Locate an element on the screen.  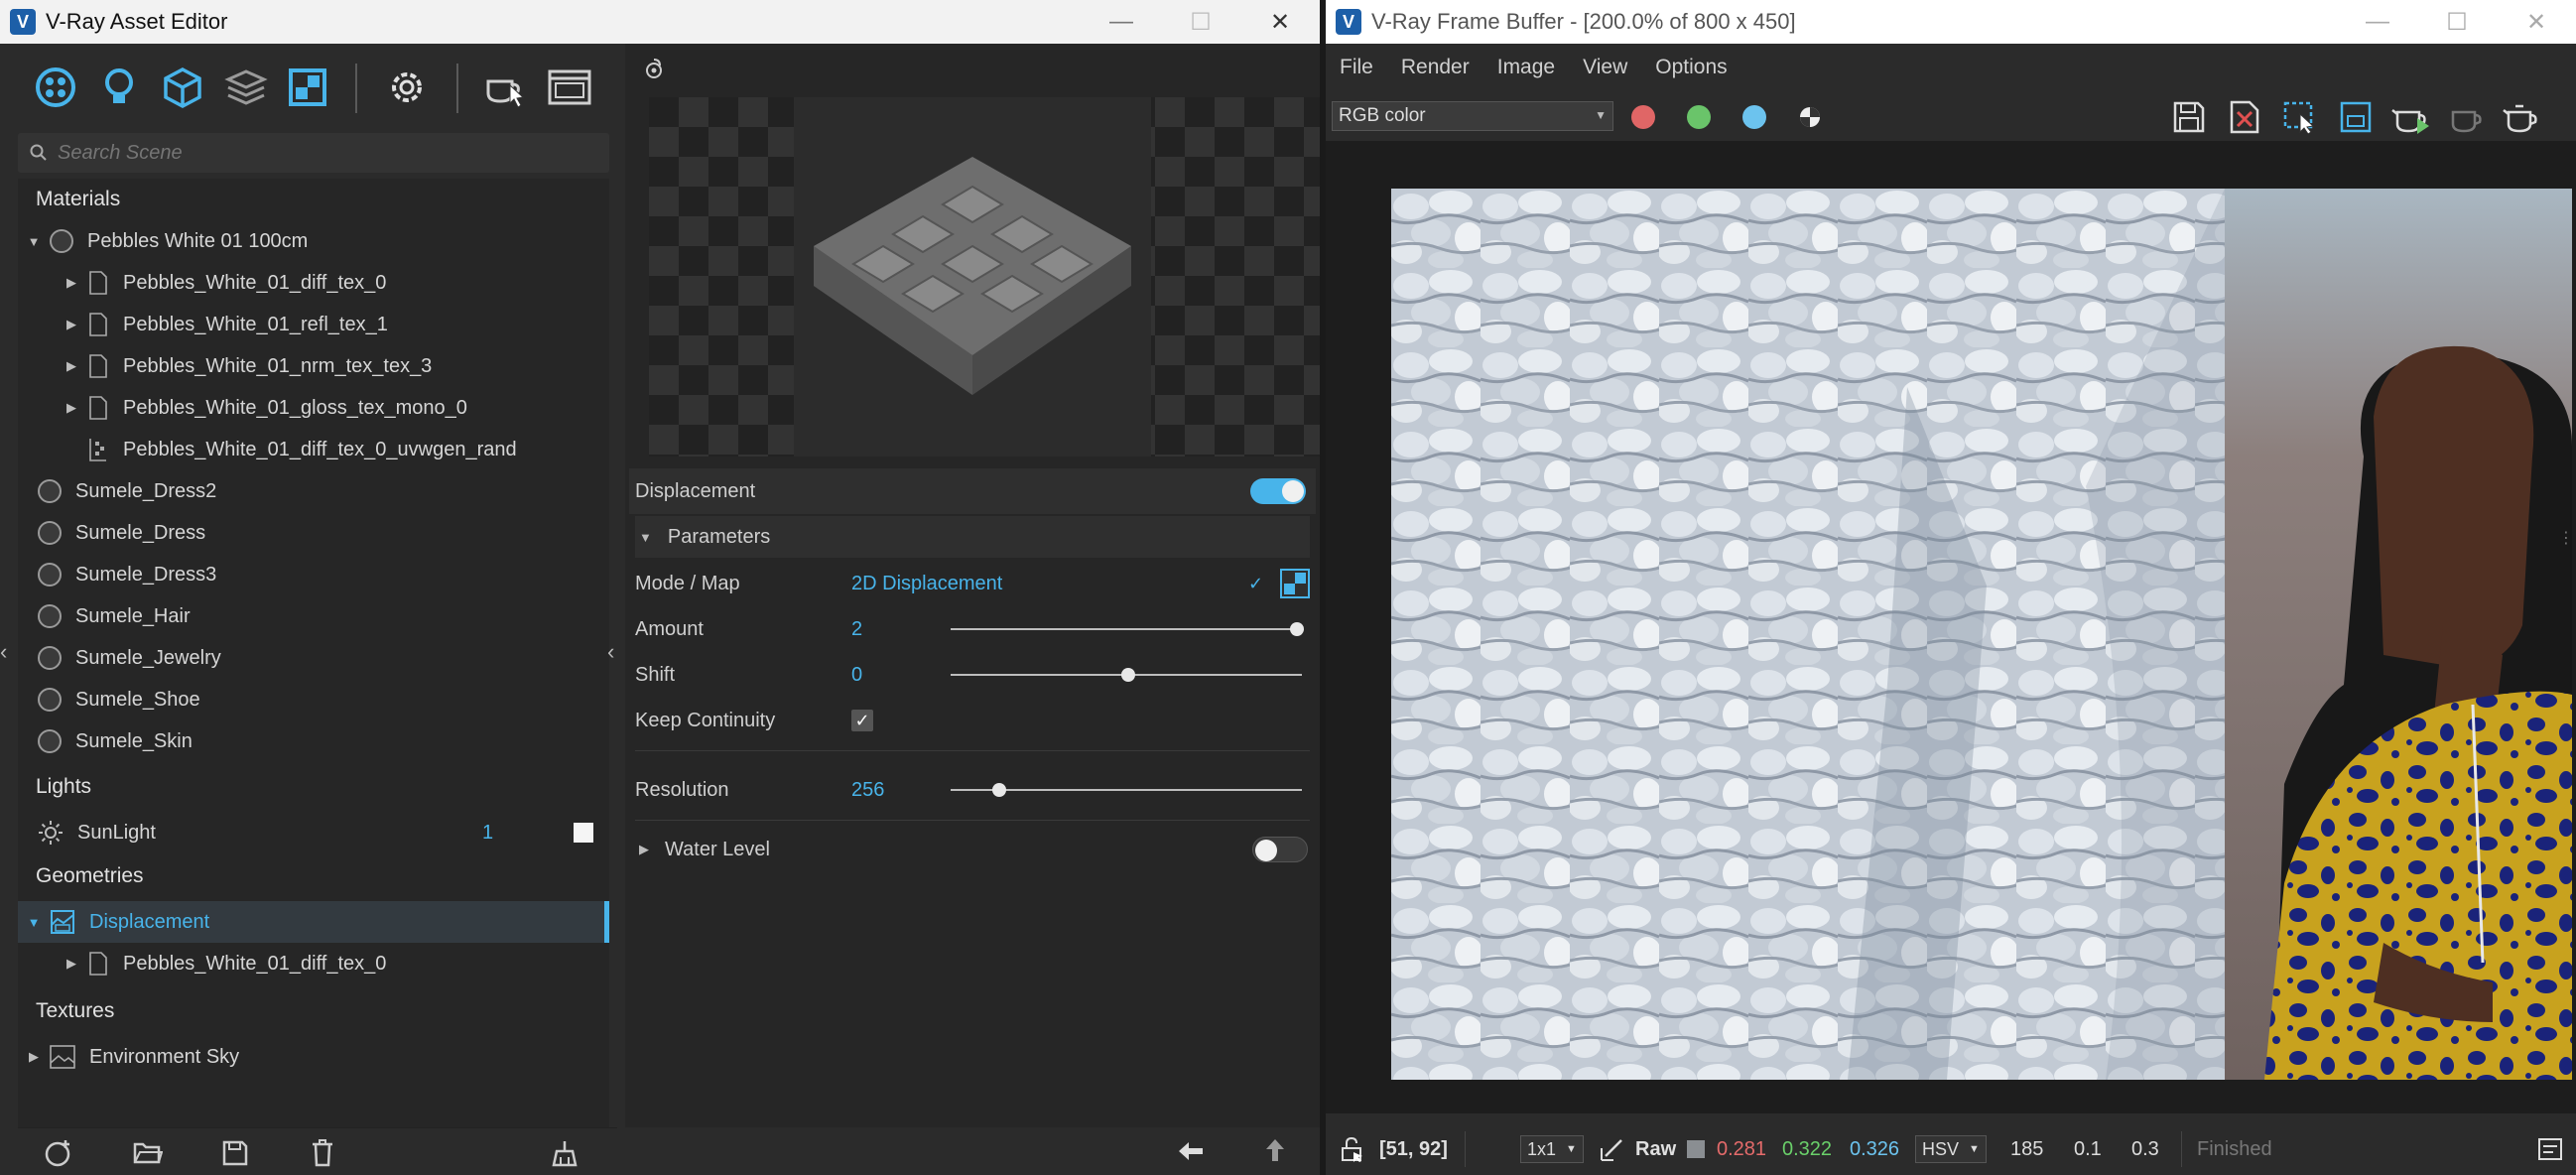
open-folder-icon is located at coordinates (148, 1153).